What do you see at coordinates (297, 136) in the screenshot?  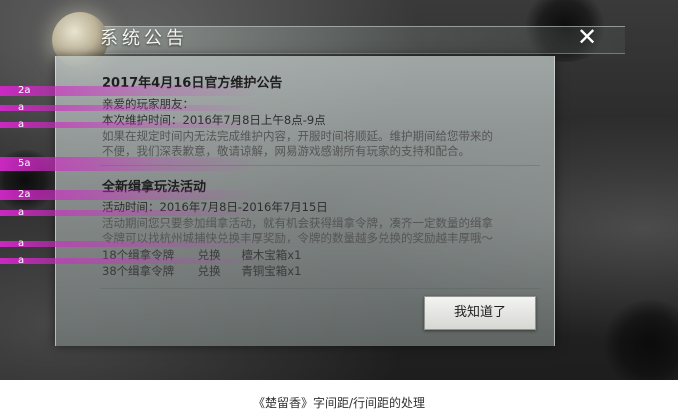 I see `maintenance-body-line: 如果在规定时间内无法完成维护内容，开服时间将顺延。维护期间给您带来的` at bounding box center [297, 136].